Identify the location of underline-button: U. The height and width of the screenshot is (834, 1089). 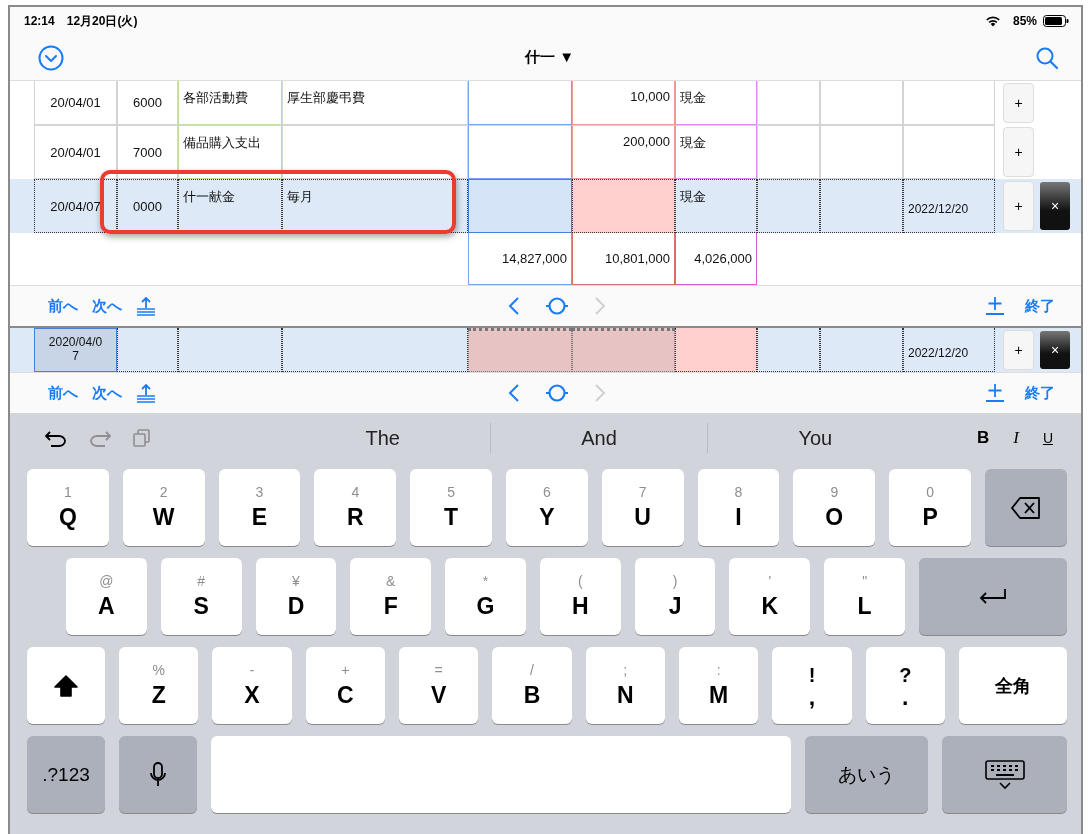
(1047, 438).